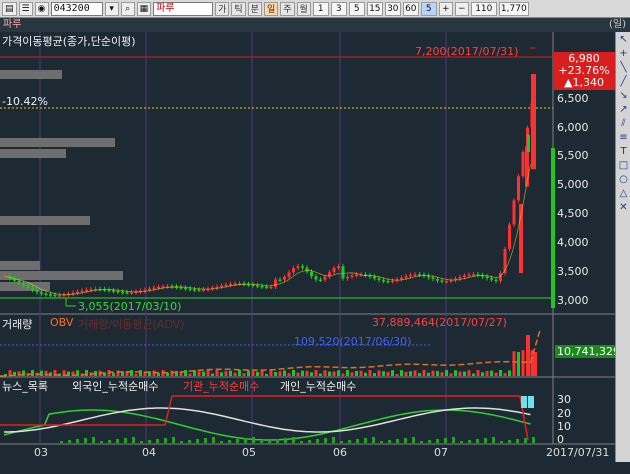 The image size is (630, 474). I want to click on price-axis-label: 3,500, so click(573, 271).